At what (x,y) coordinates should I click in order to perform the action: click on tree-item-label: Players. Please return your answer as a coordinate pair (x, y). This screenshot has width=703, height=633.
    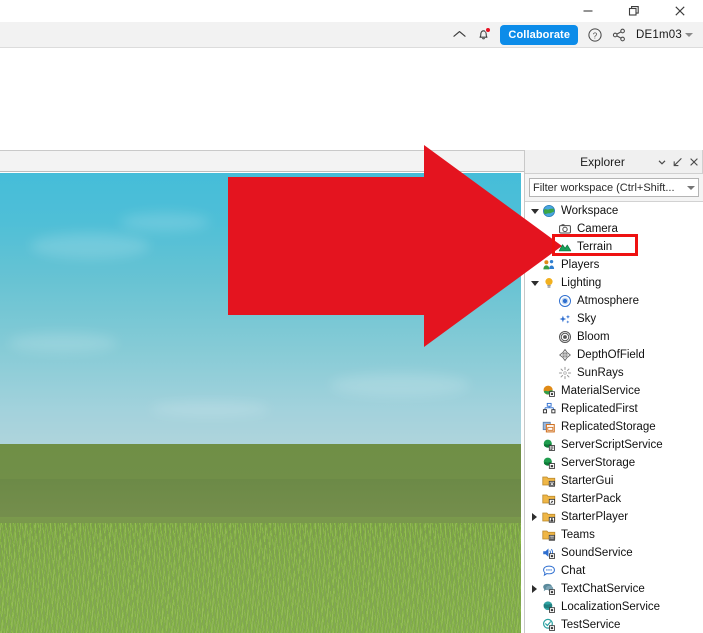
    Looking at the image, I should click on (580, 265).